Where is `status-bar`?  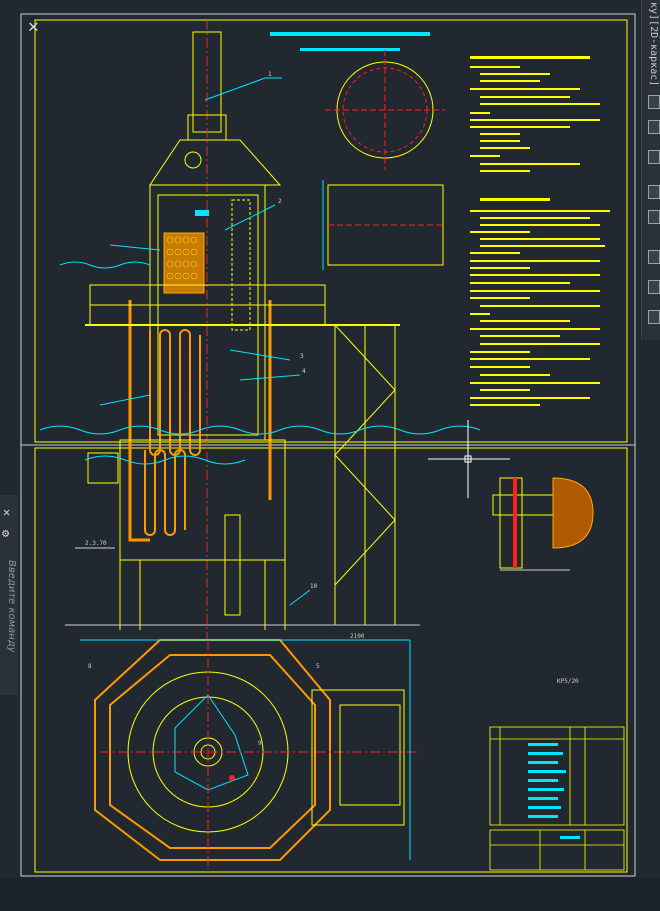
status-bar is located at coordinates (330, 894).